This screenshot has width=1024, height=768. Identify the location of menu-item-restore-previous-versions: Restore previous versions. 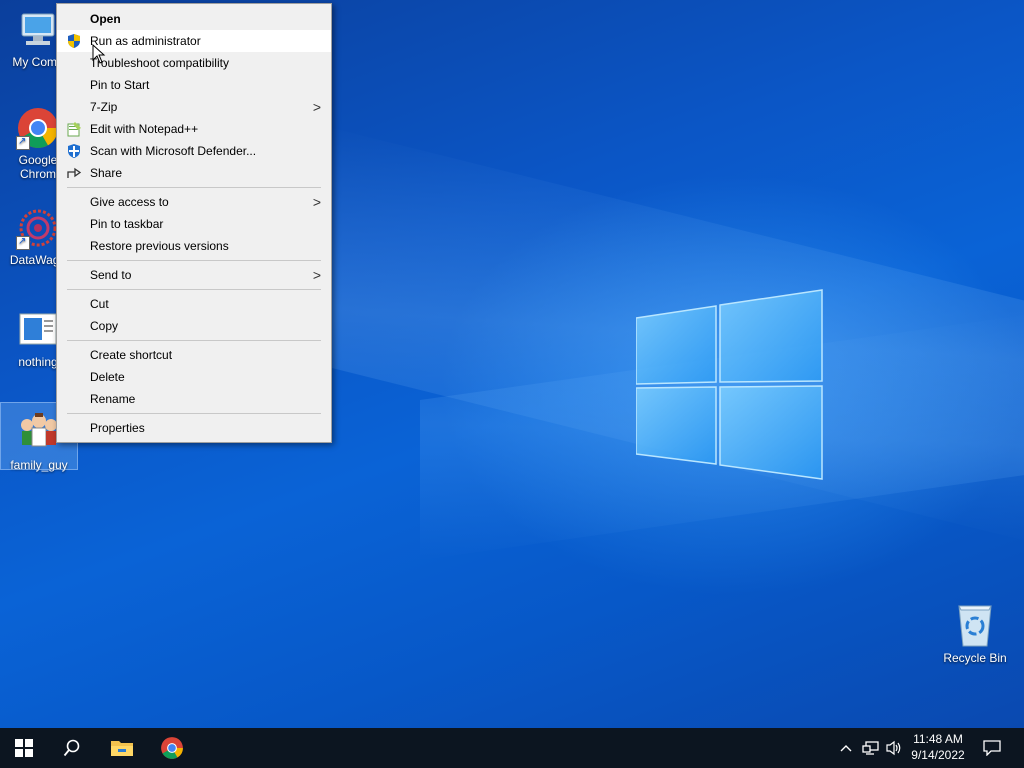
(194, 246).